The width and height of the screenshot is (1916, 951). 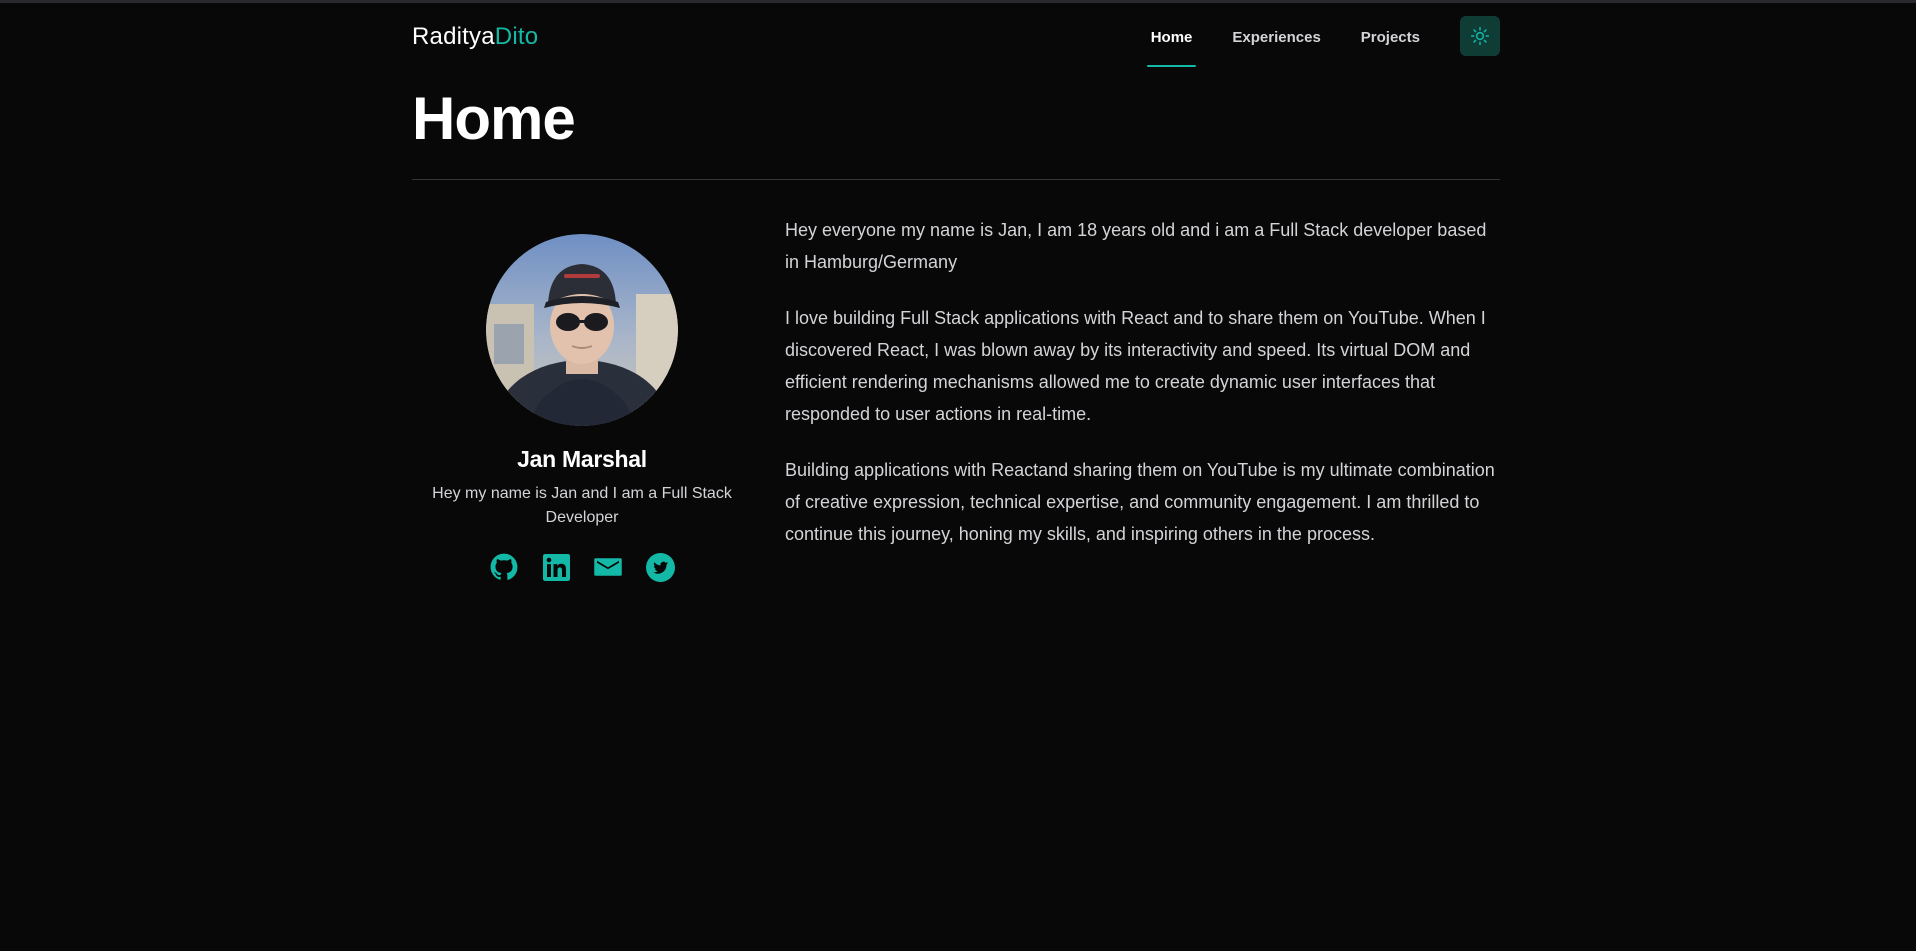 I want to click on nav-item-projects: Projects, so click(x=1390, y=42).